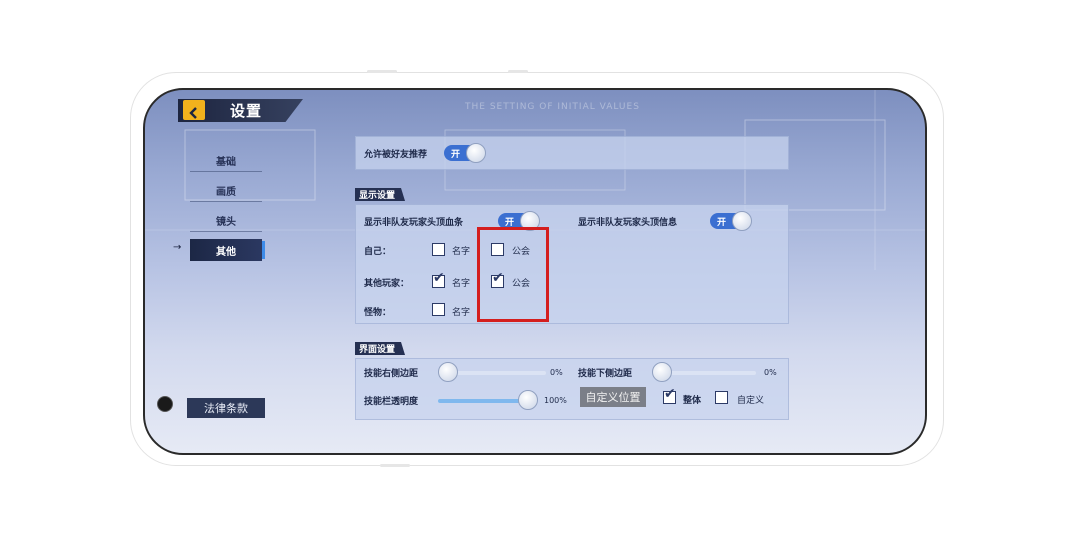  I want to click on right-margin-label: 技能右侧边距, so click(391, 374).